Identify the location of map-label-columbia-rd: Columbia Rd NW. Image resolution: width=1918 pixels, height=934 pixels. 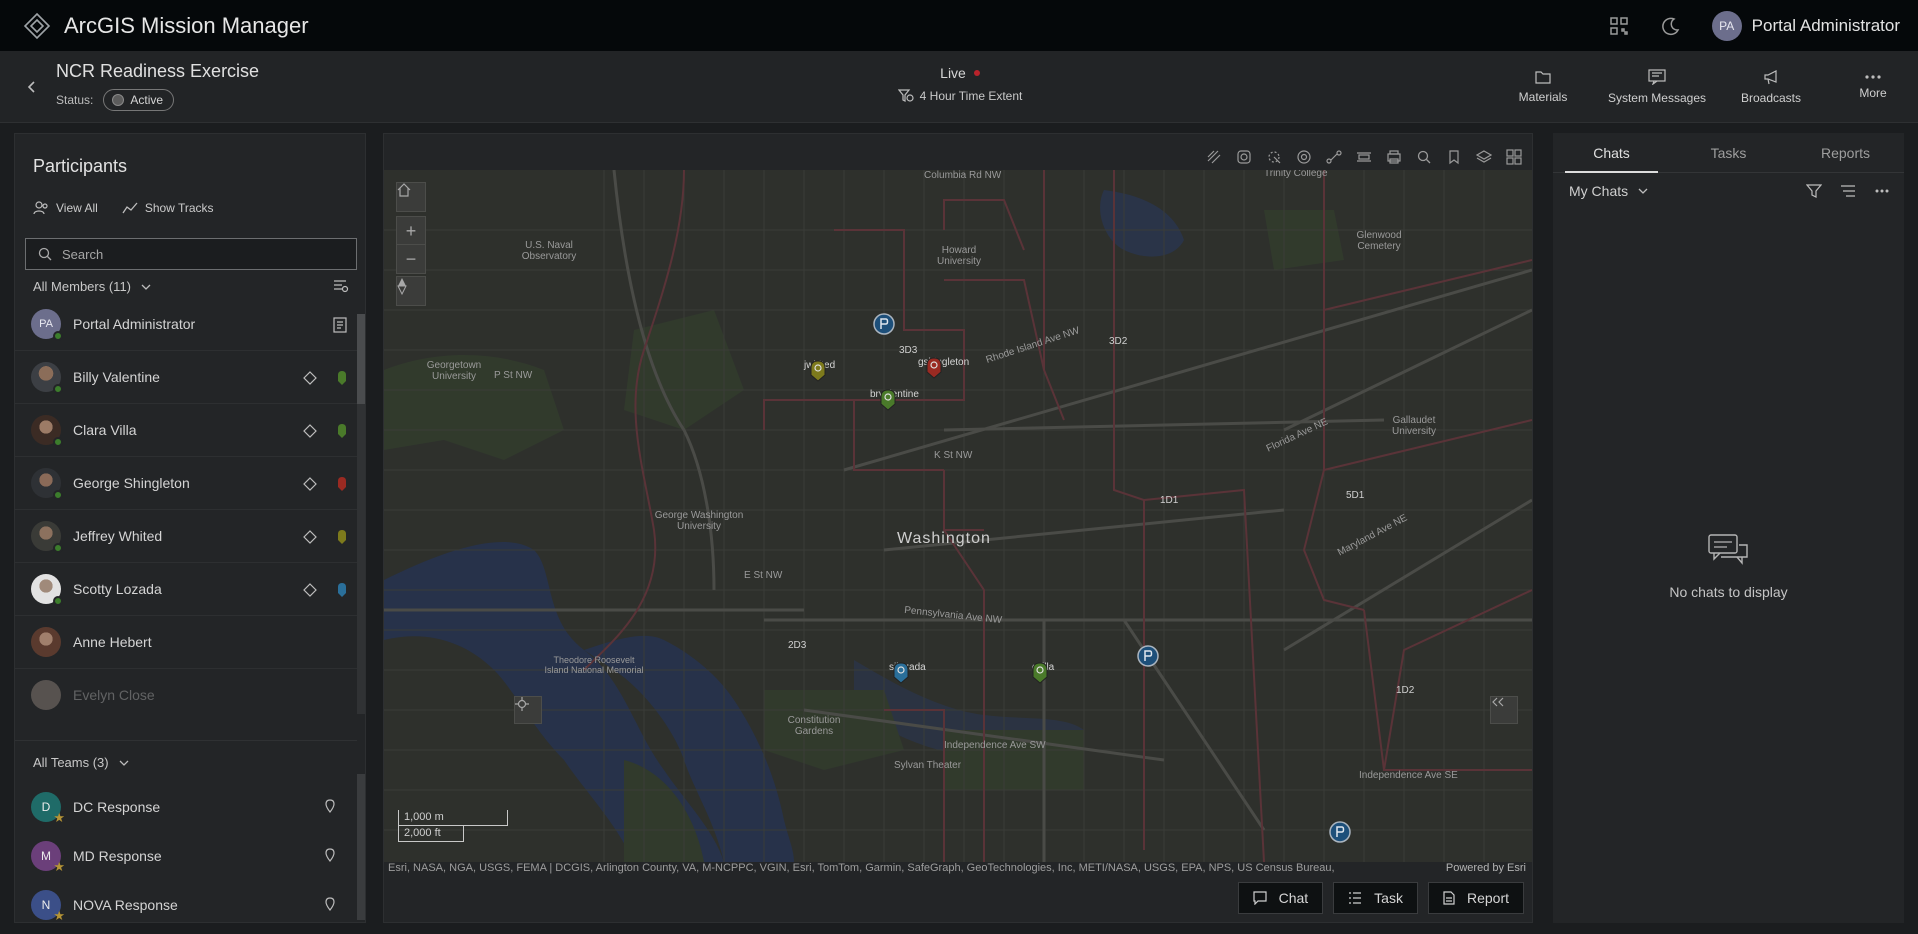
(963, 175).